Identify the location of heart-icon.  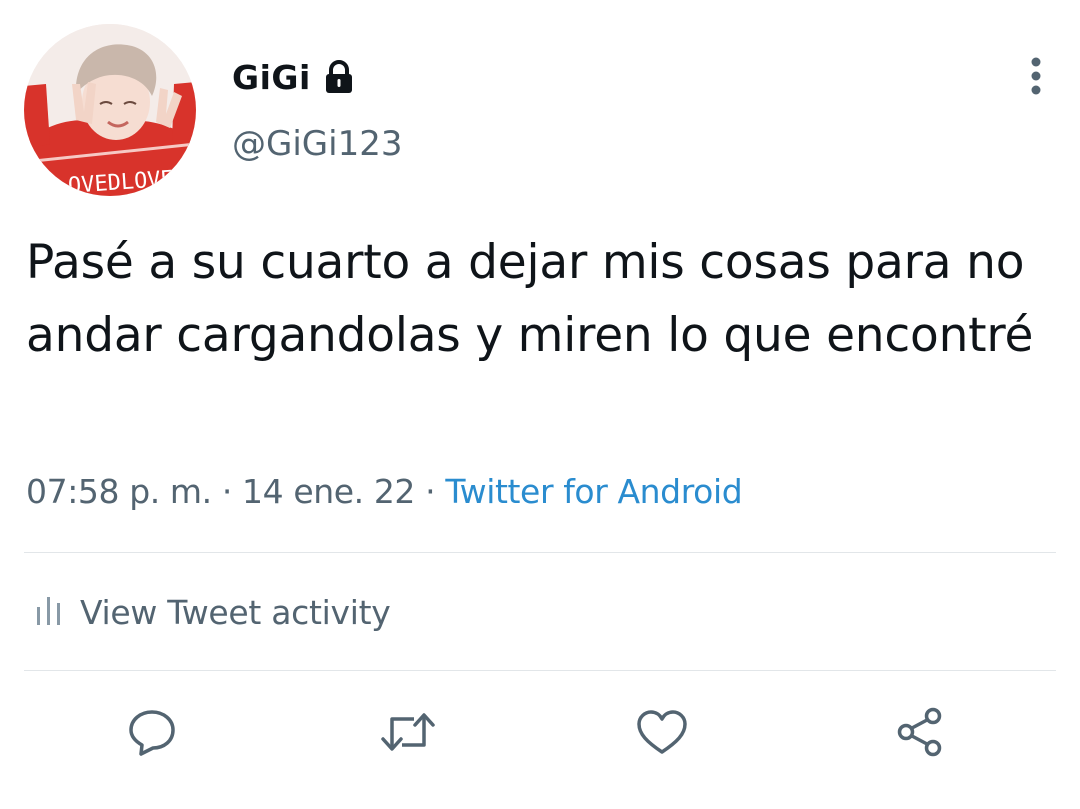
(662, 734).